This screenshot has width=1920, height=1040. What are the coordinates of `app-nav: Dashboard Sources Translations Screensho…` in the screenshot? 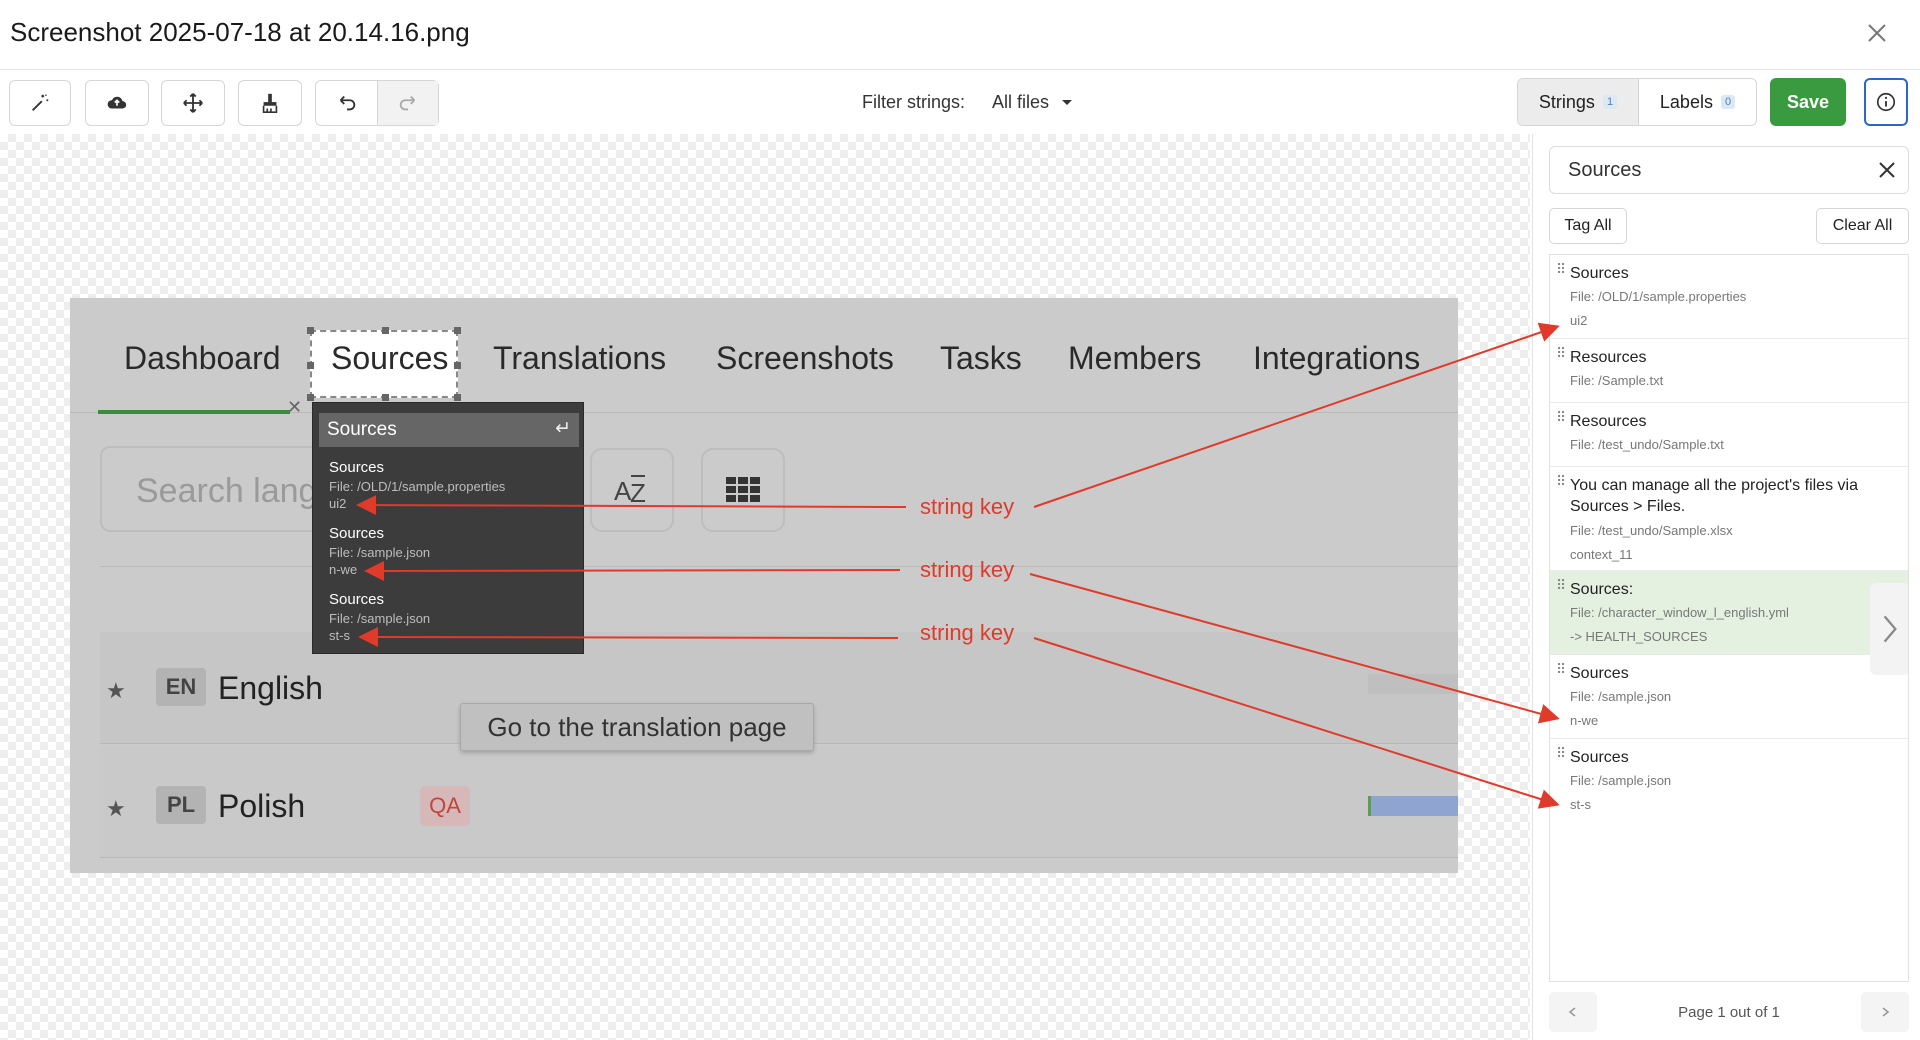 It's located at (764, 357).